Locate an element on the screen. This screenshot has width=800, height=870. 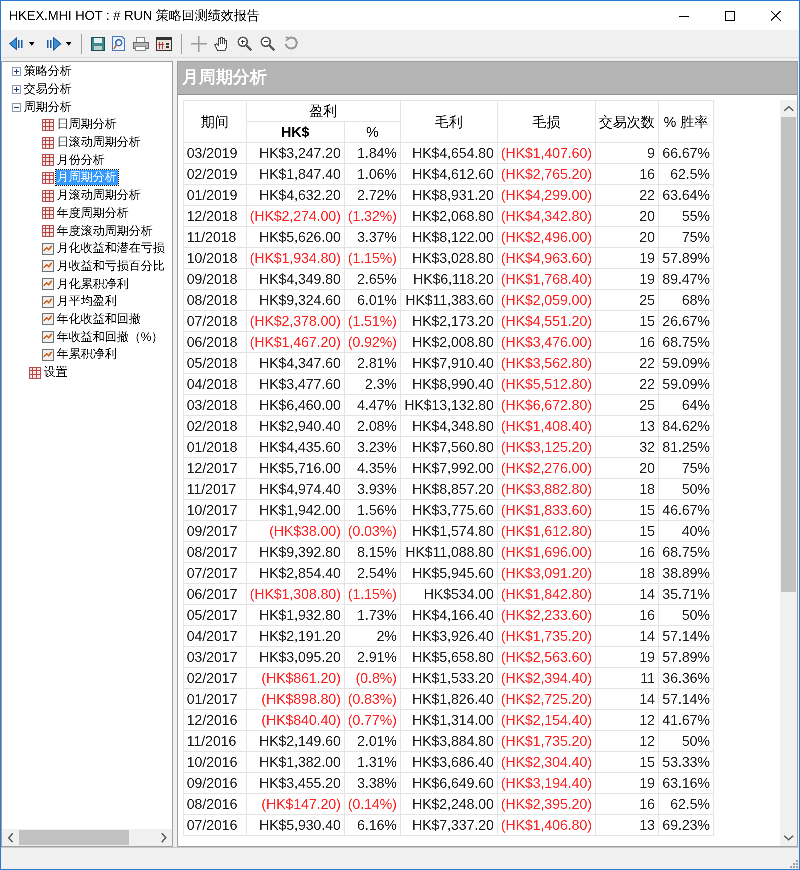
tree-item: 日滚动周期分析 is located at coordinates (99, 142).